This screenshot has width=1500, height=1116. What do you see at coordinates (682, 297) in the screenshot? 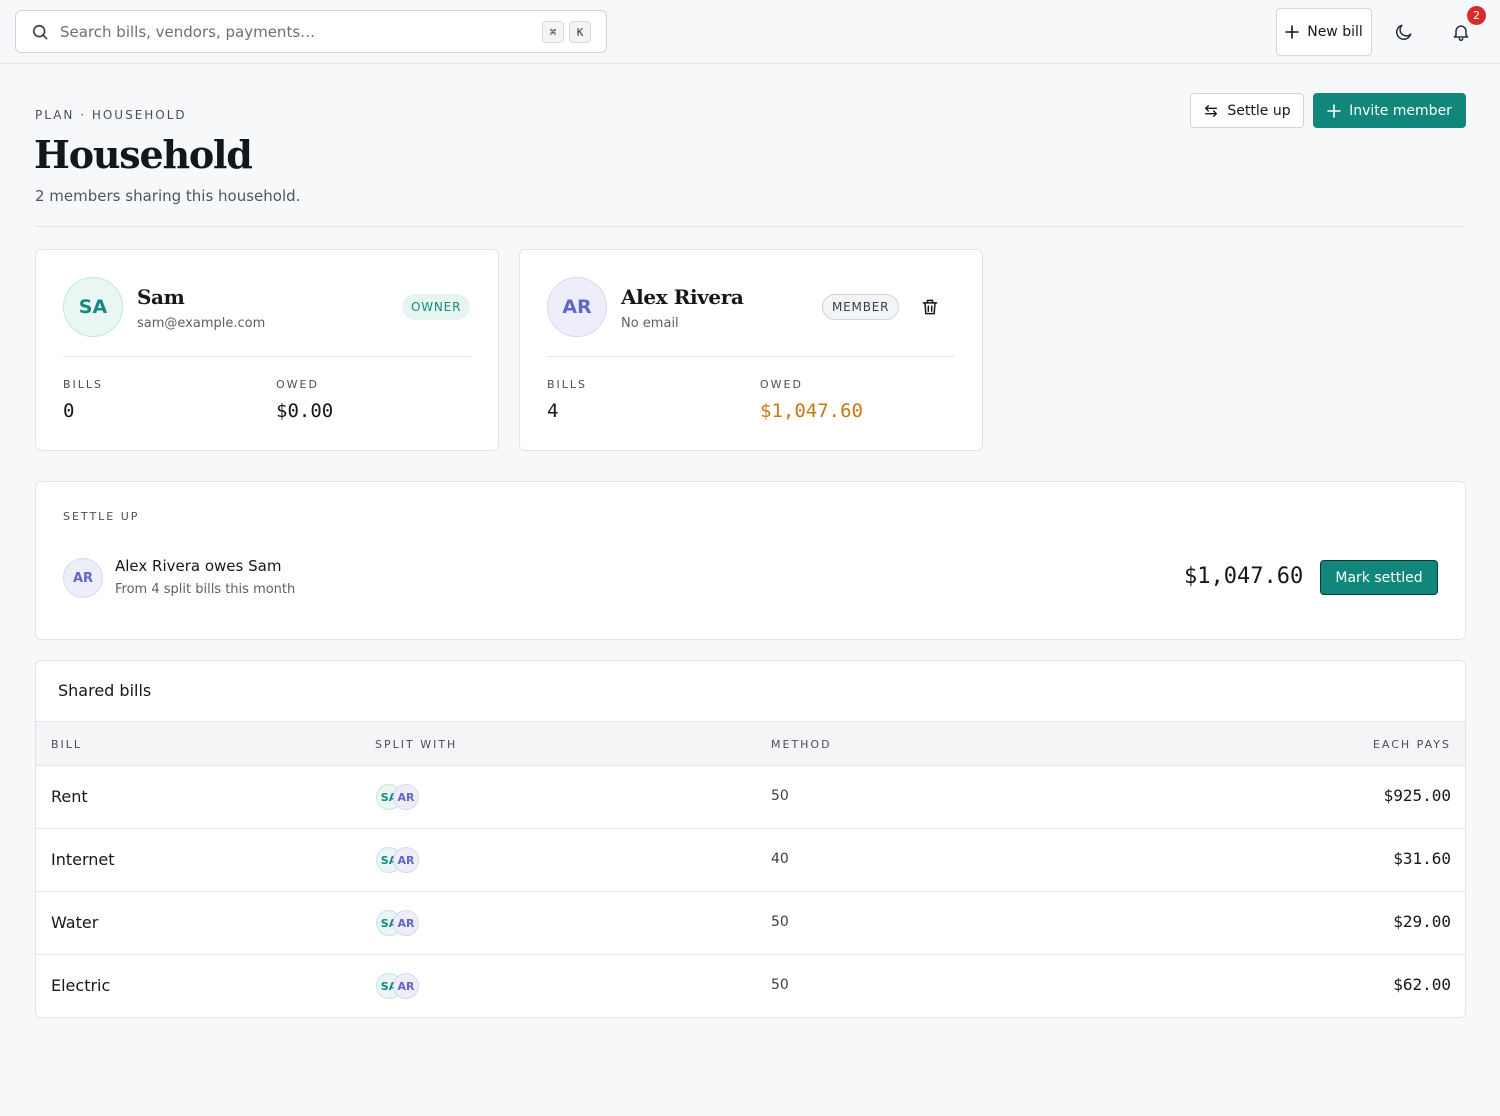
I see `member-name: Alex Rivera` at bounding box center [682, 297].